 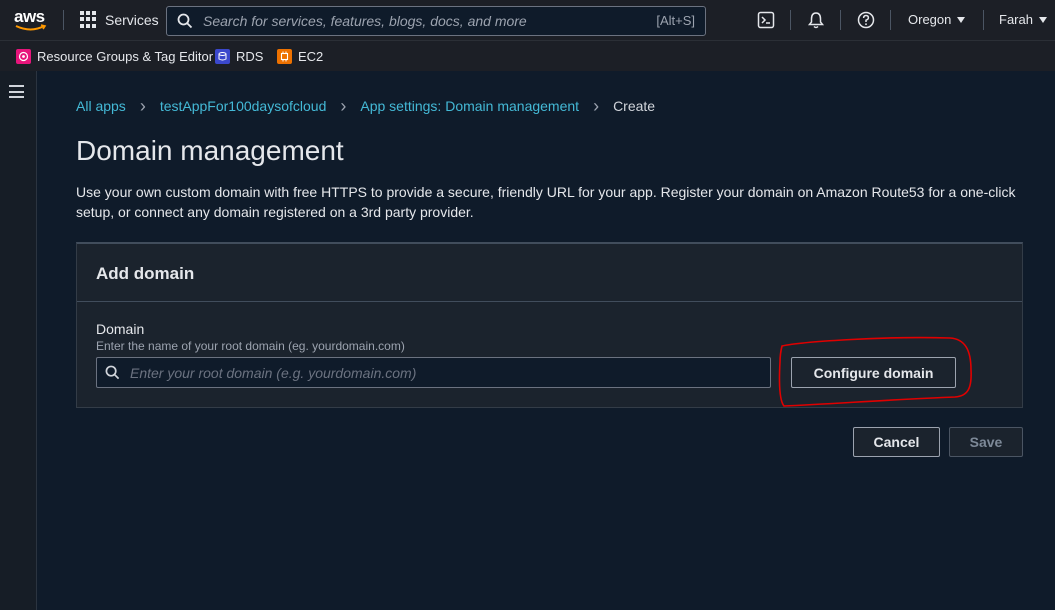 What do you see at coordinates (930, 19) in the screenshot?
I see `region-label: Oregon` at bounding box center [930, 19].